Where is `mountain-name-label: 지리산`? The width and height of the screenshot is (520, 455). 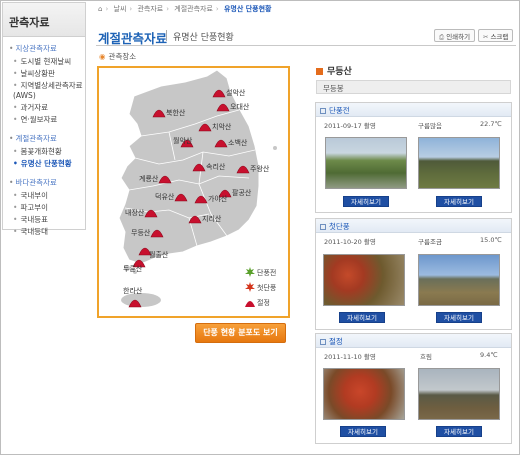 mountain-name-label: 지리산 is located at coordinates (212, 218).